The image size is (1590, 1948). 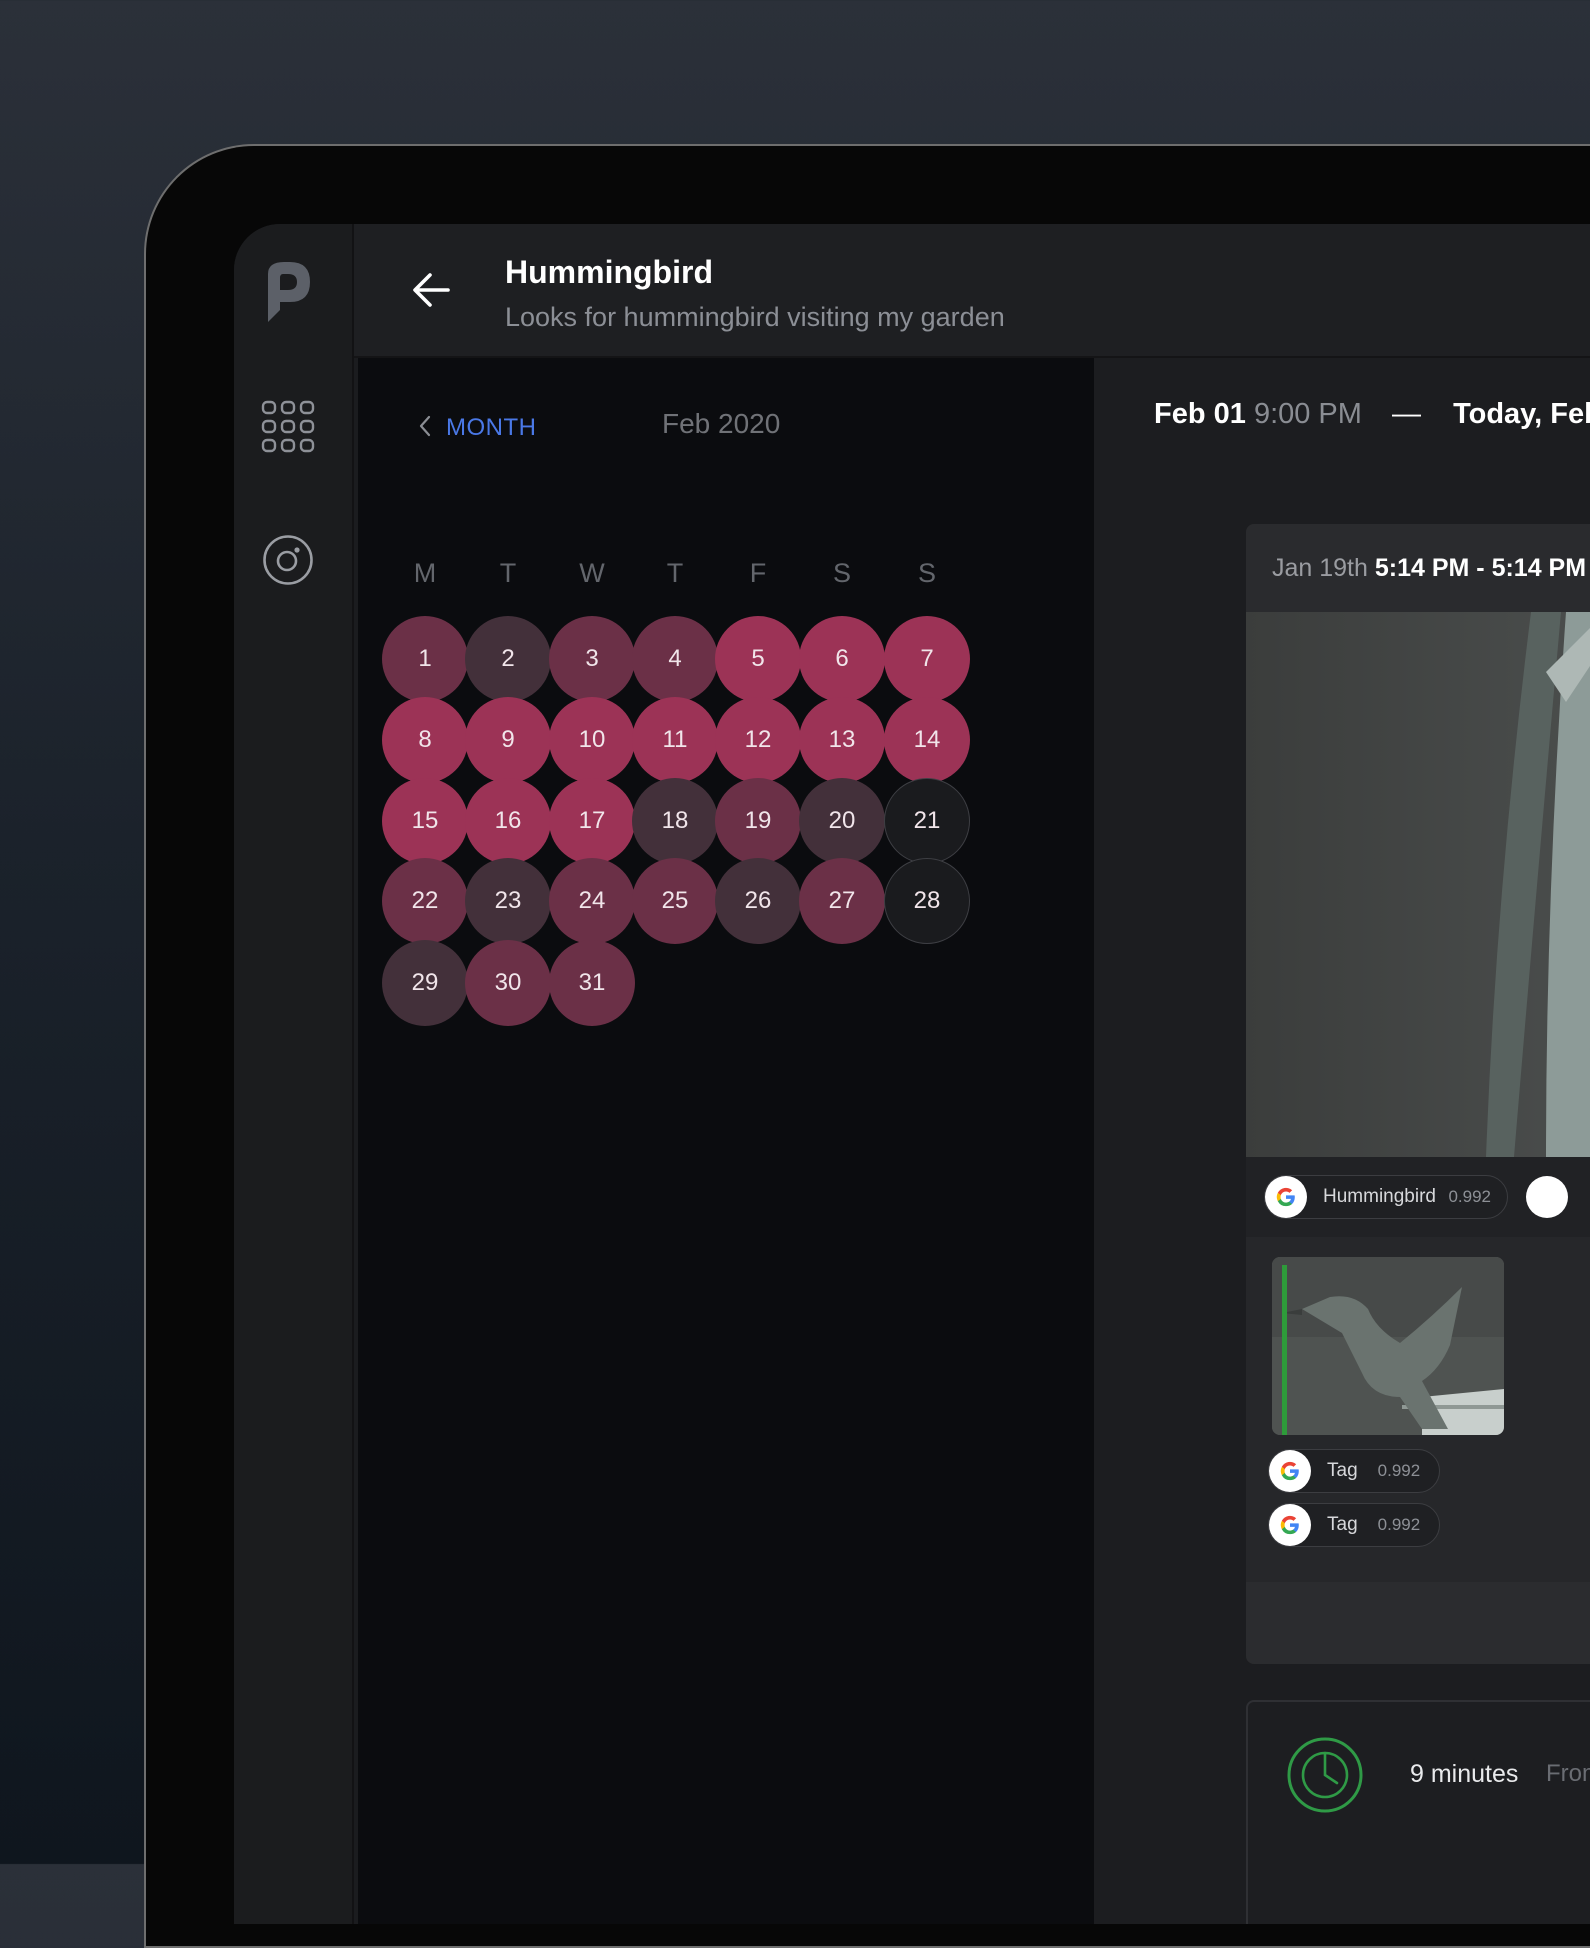 What do you see at coordinates (758, 659) in the screenshot?
I see `calendar-day: 5` at bounding box center [758, 659].